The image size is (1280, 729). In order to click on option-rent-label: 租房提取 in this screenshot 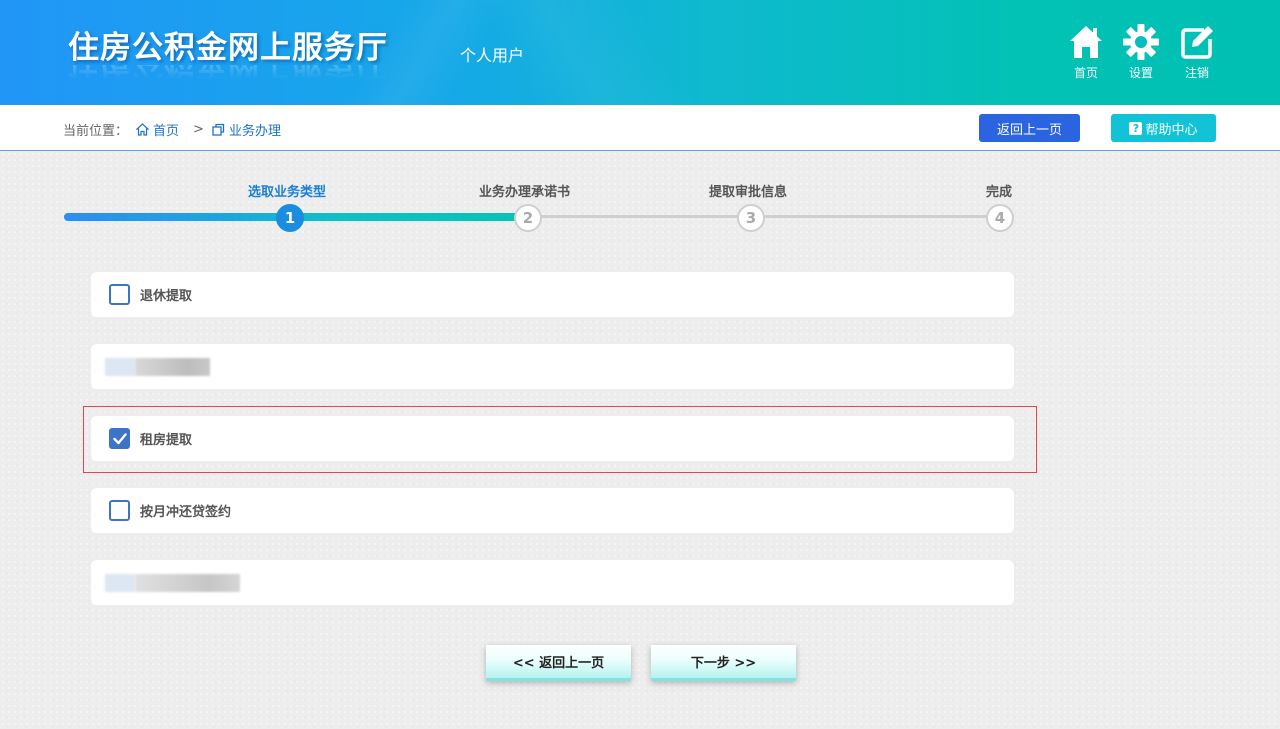, I will do `click(166, 440)`.